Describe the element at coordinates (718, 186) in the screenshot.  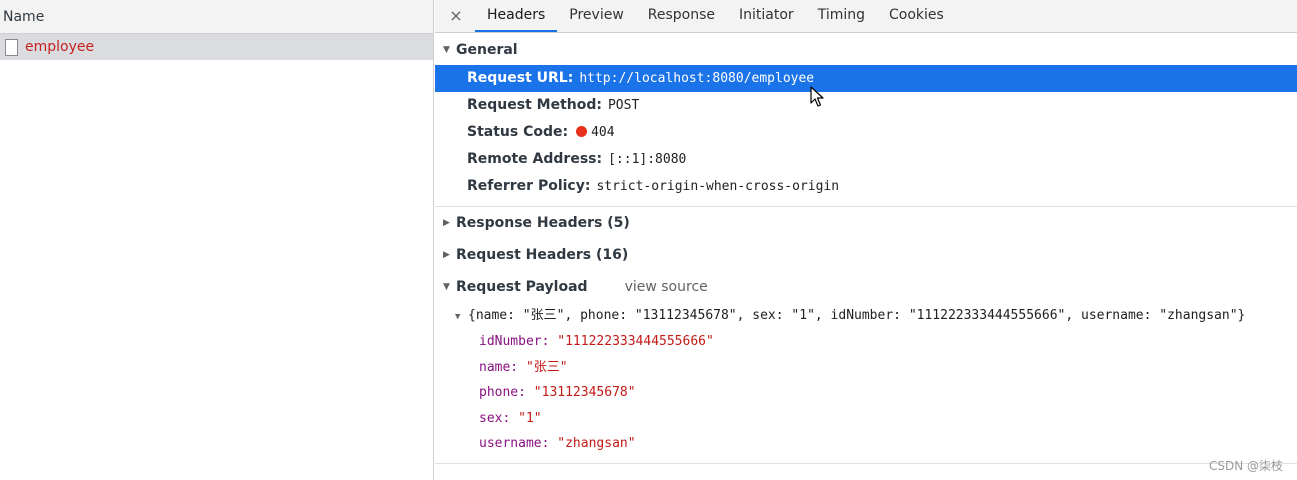
I see `referrer-policy-value: strict-origin-when-cross-origin` at that location.